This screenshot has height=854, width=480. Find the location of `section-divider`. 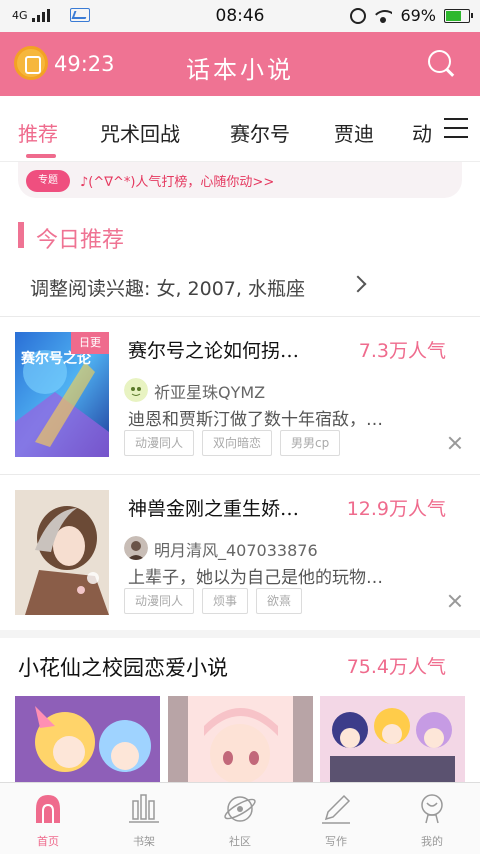

section-divider is located at coordinates (240, 634).